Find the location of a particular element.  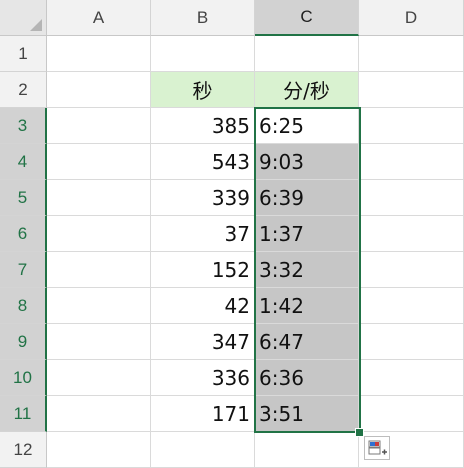

column-header-c: C is located at coordinates (307, 18).